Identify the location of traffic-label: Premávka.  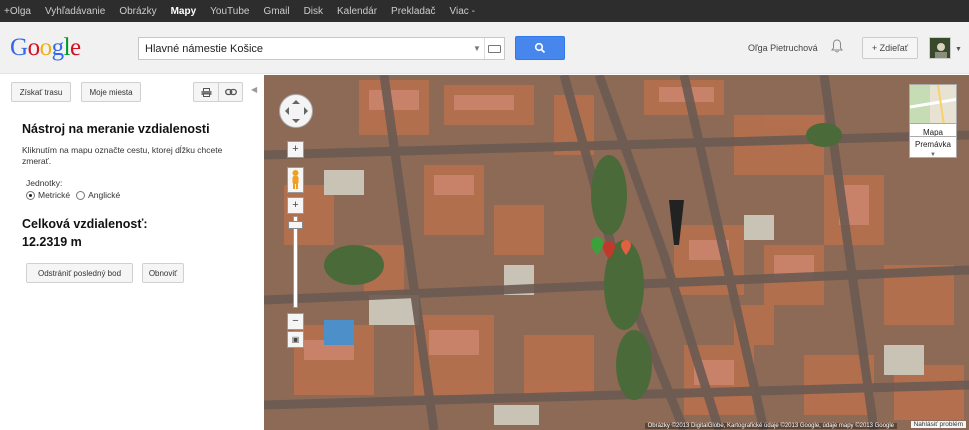
(933, 145).